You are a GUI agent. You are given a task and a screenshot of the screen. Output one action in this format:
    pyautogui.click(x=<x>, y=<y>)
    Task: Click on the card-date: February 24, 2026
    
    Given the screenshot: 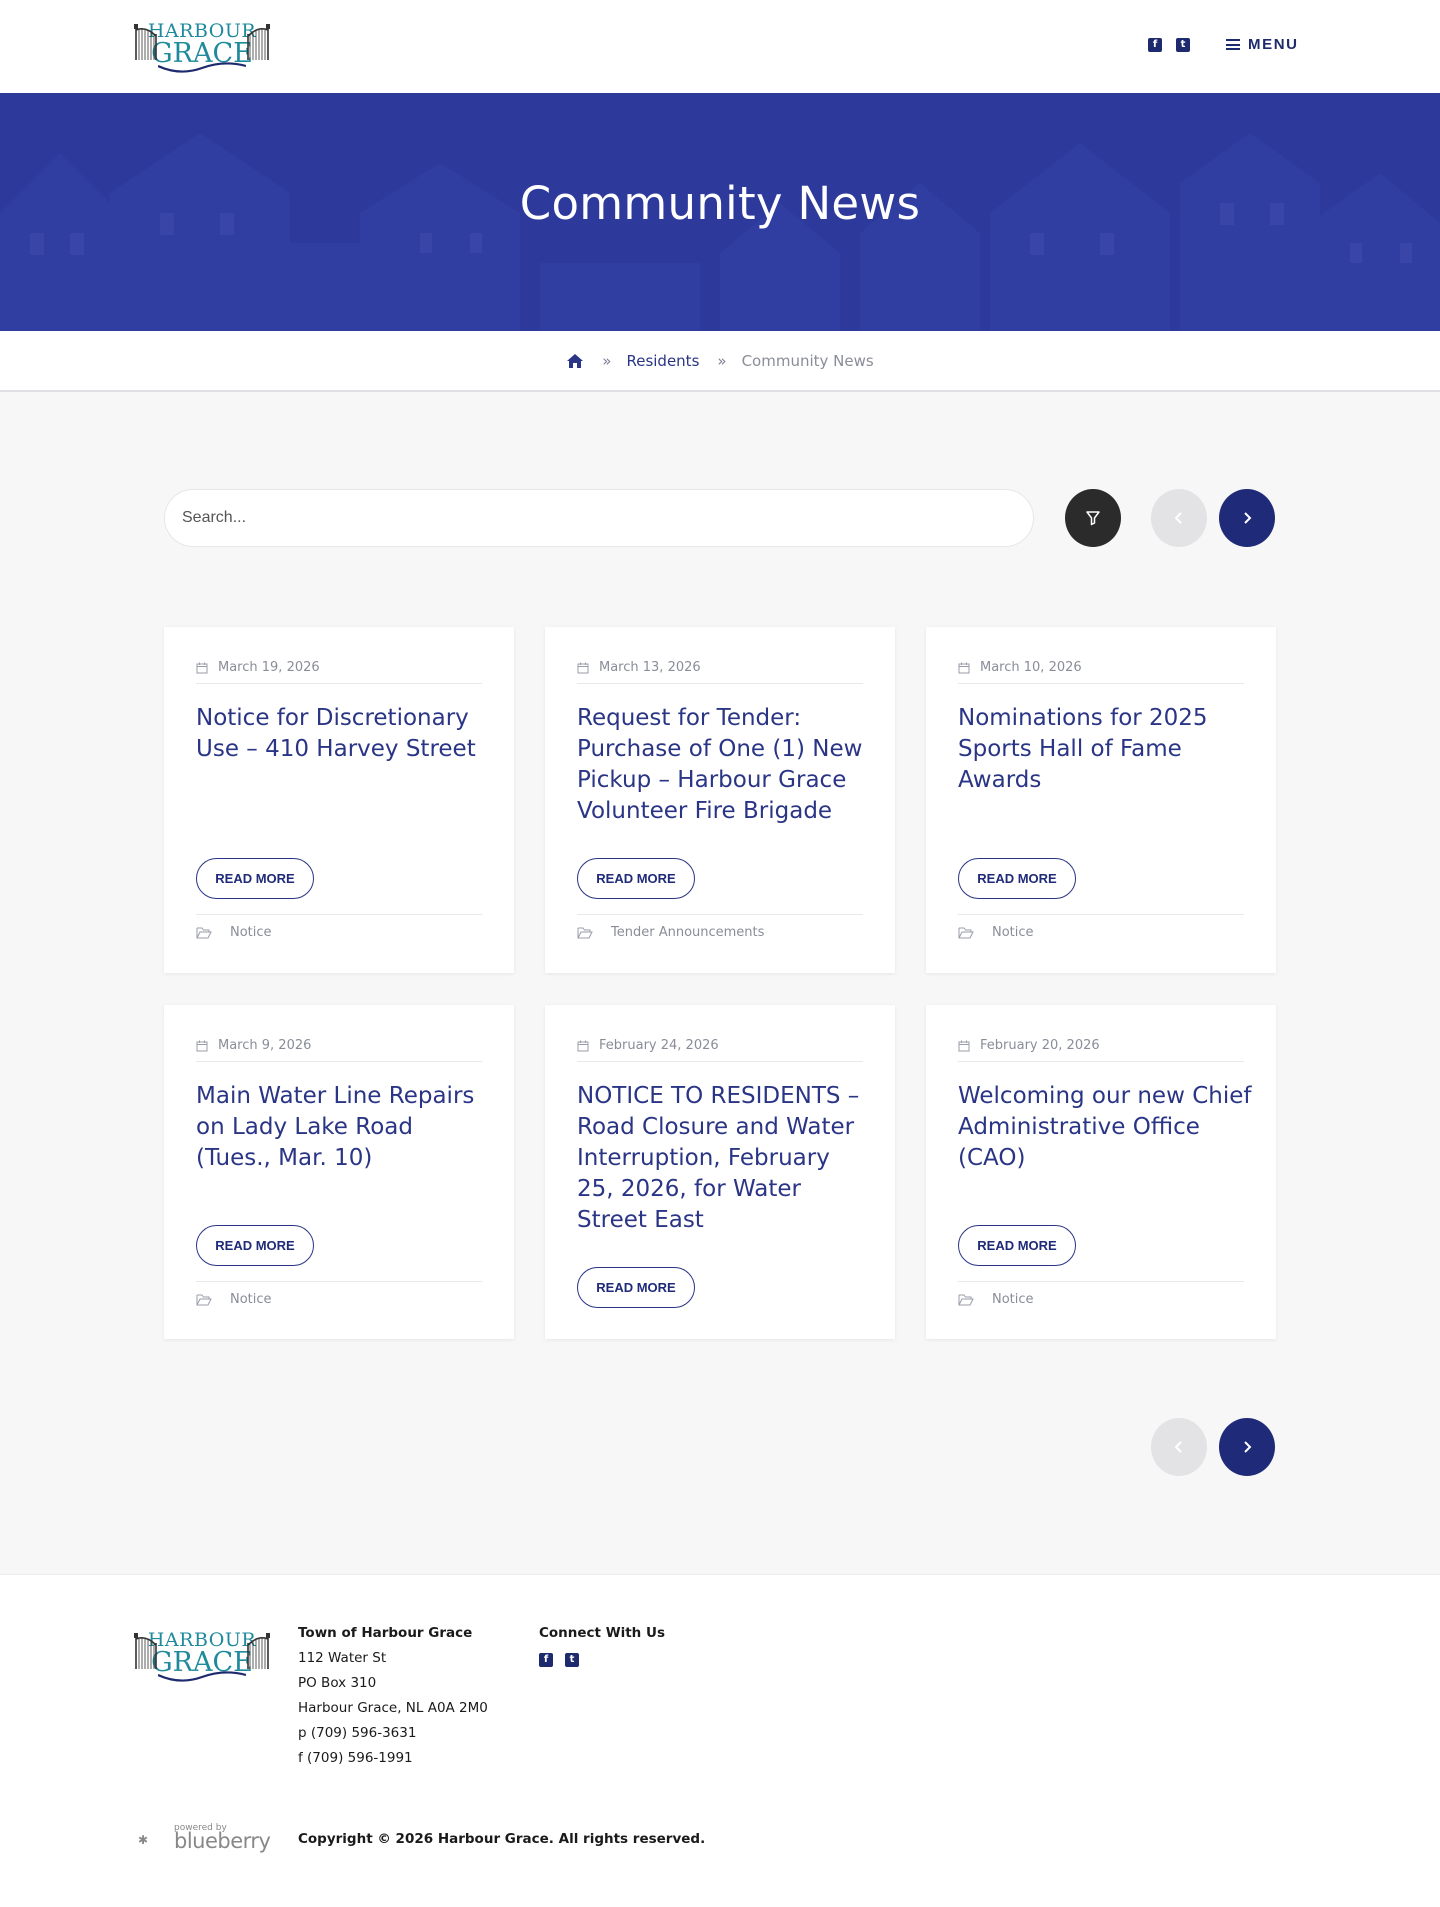 What is the action you would take?
    pyautogui.click(x=720, y=1045)
    